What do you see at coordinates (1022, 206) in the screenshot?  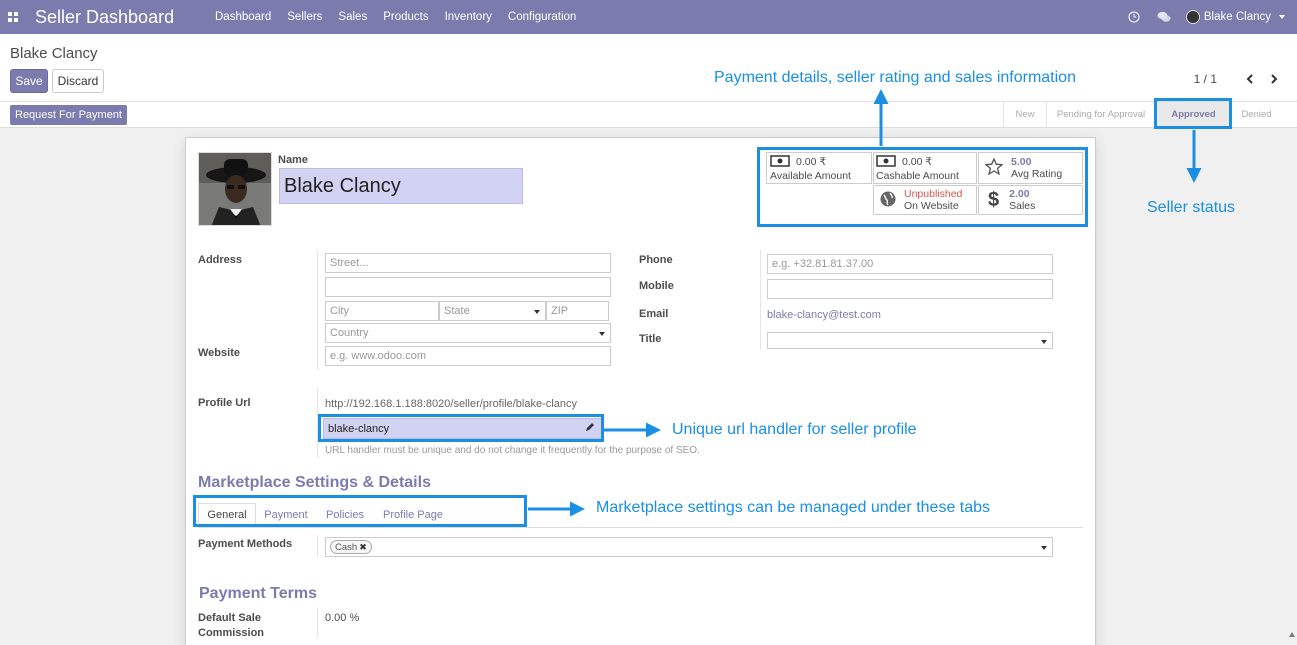 I see `sales-count-label: Sales` at bounding box center [1022, 206].